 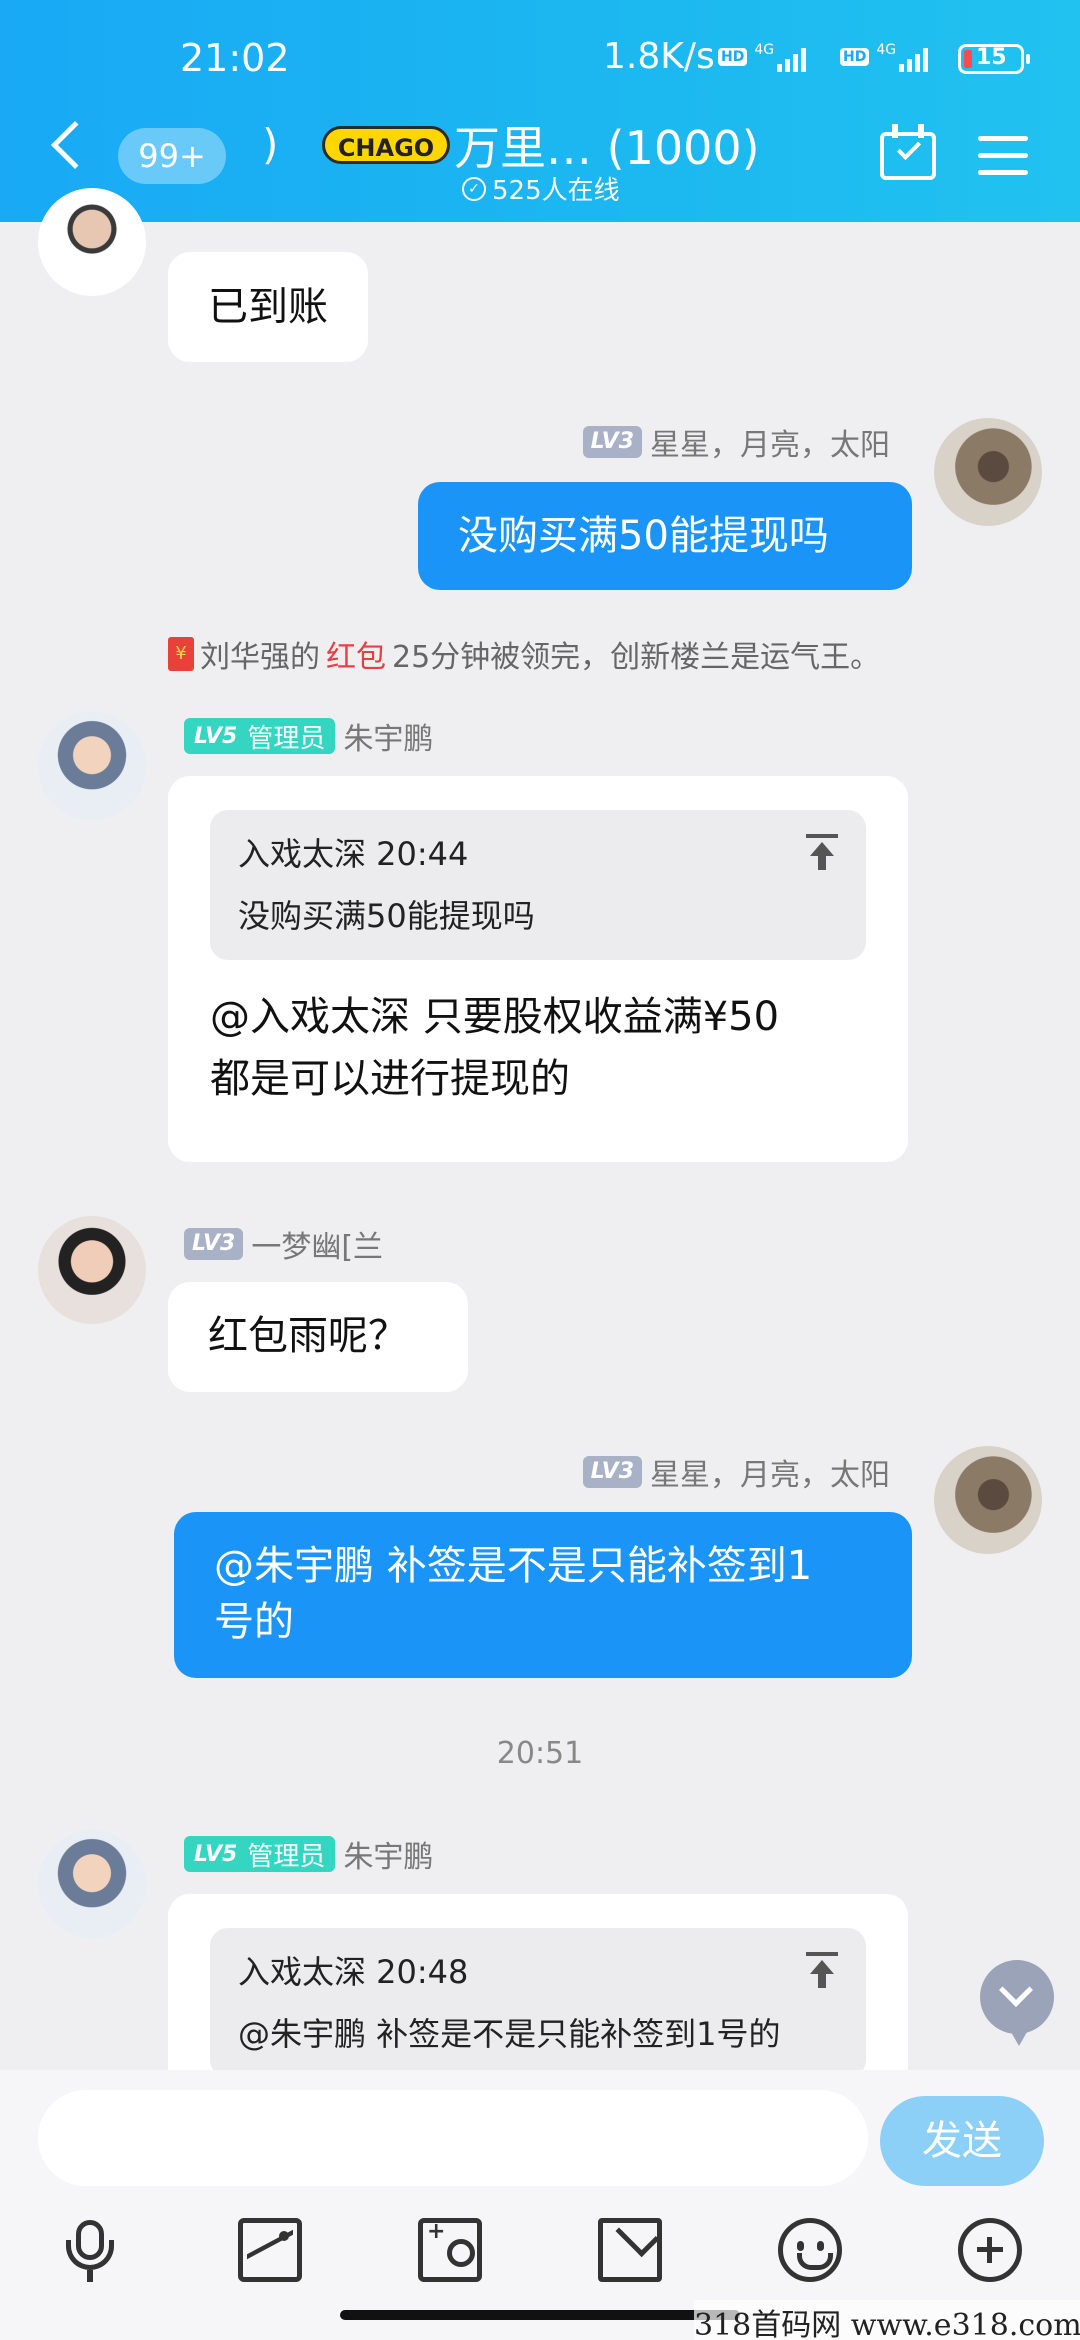 What do you see at coordinates (1003, 156) in the screenshot?
I see `menu-icon` at bounding box center [1003, 156].